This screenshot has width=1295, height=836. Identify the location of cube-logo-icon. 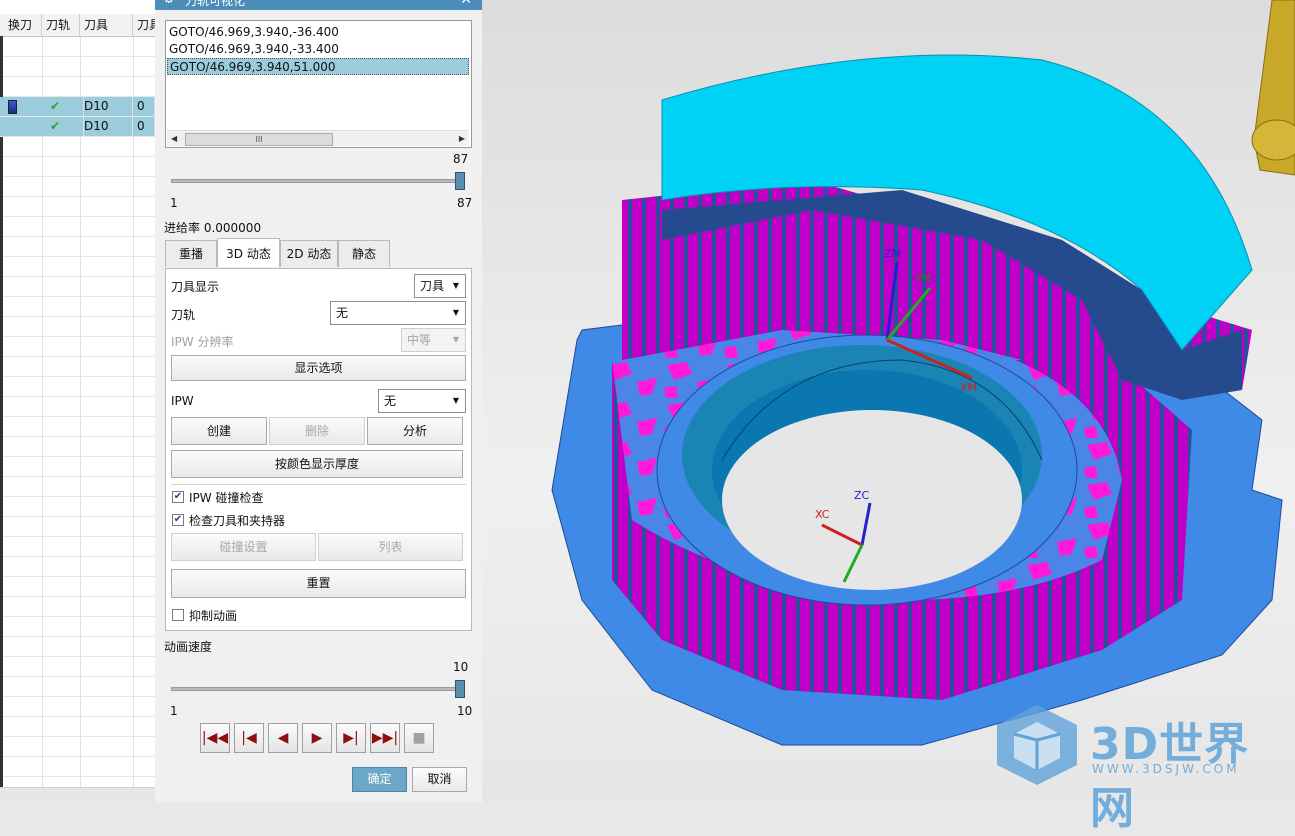
(1037, 745).